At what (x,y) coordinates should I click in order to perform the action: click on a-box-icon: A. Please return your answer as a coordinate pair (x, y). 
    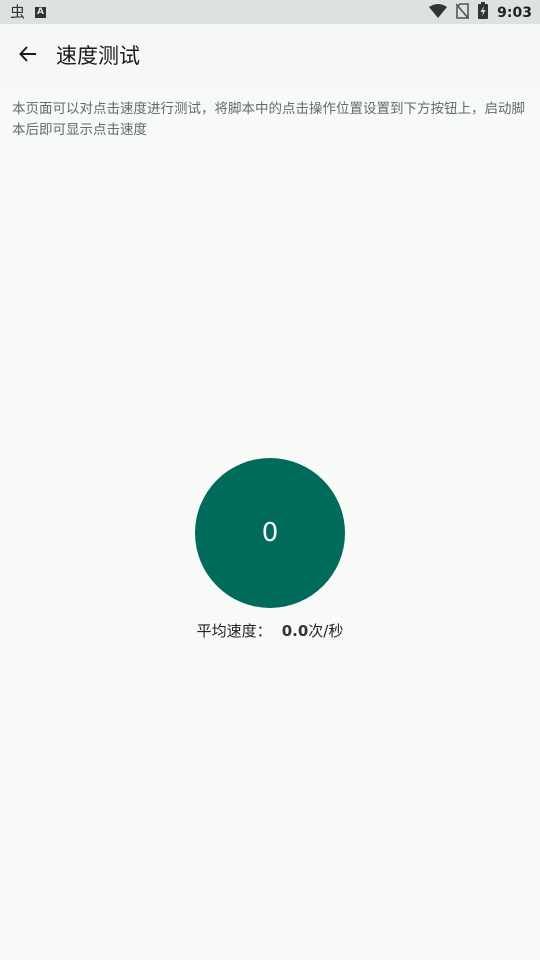
    Looking at the image, I should click on (41, 12).